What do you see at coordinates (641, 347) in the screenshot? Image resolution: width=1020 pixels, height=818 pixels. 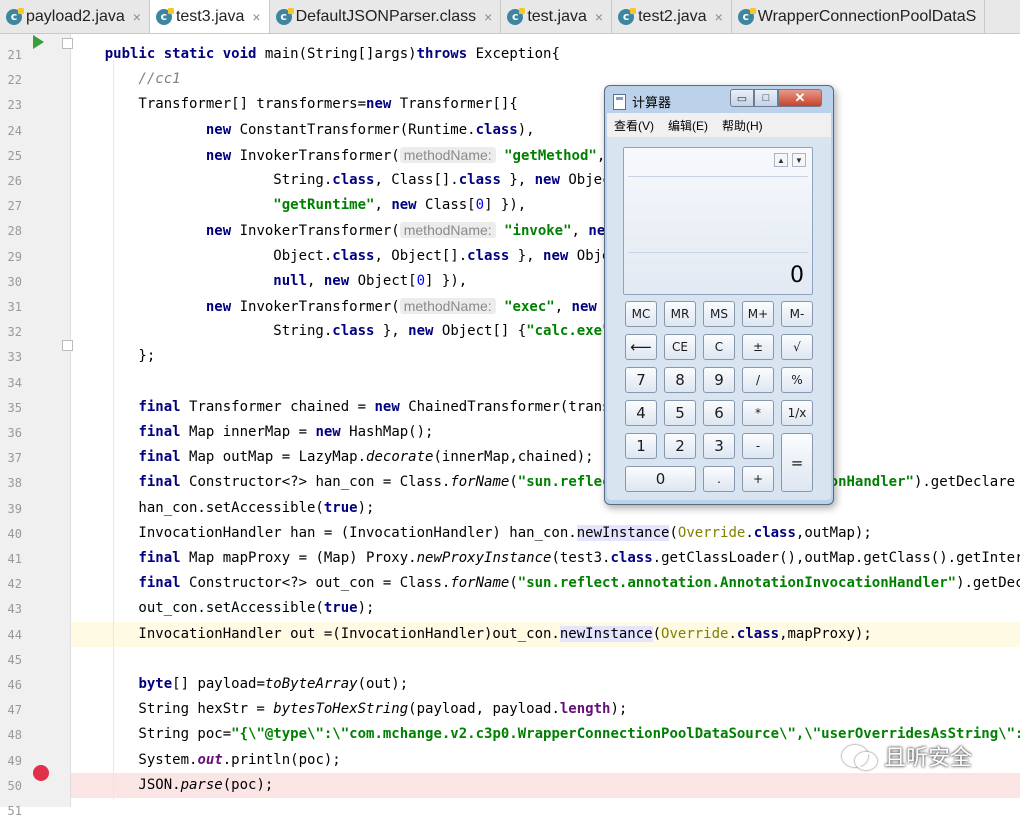 I see `calc-button-backspace: ⟵` at bounding box center [641, 347].